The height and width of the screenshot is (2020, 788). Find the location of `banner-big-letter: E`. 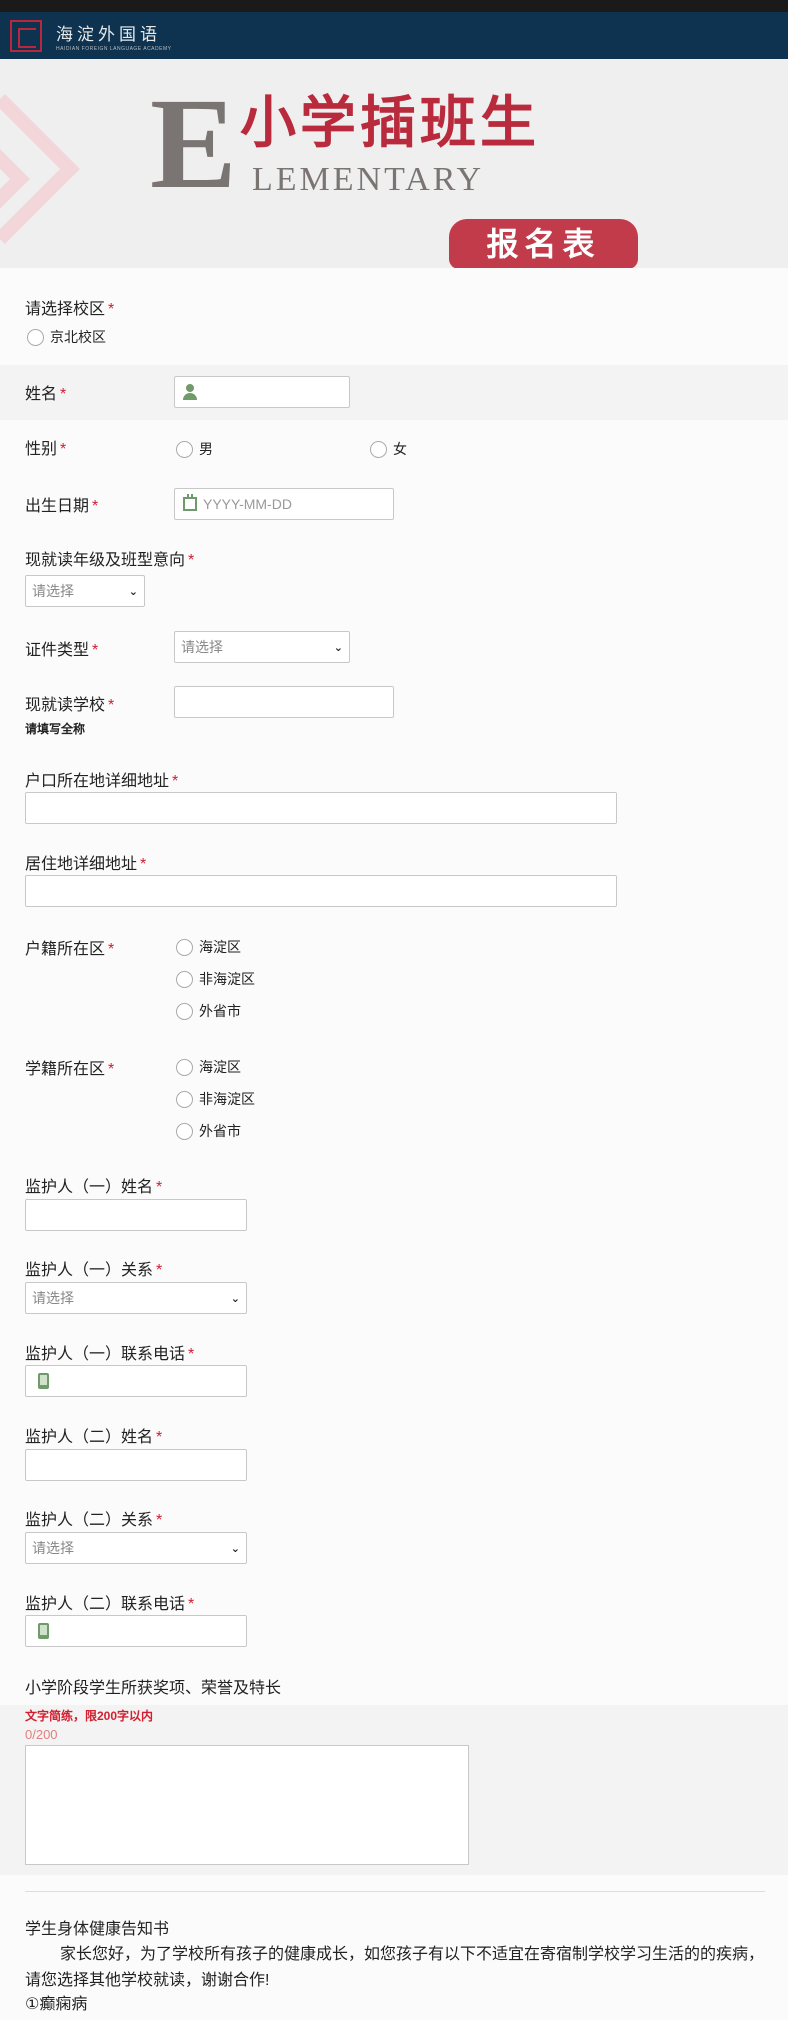

banner-big-letter: E is located at coordinates (193, 144).